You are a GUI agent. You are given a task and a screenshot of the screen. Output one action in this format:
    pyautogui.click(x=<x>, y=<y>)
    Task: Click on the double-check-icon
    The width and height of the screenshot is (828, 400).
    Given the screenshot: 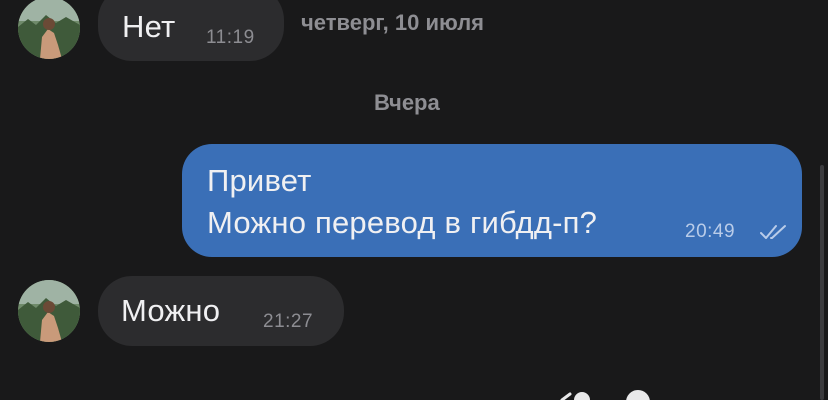 What is the action you would take?
    pyautogui.click(x=773, y=232)
    